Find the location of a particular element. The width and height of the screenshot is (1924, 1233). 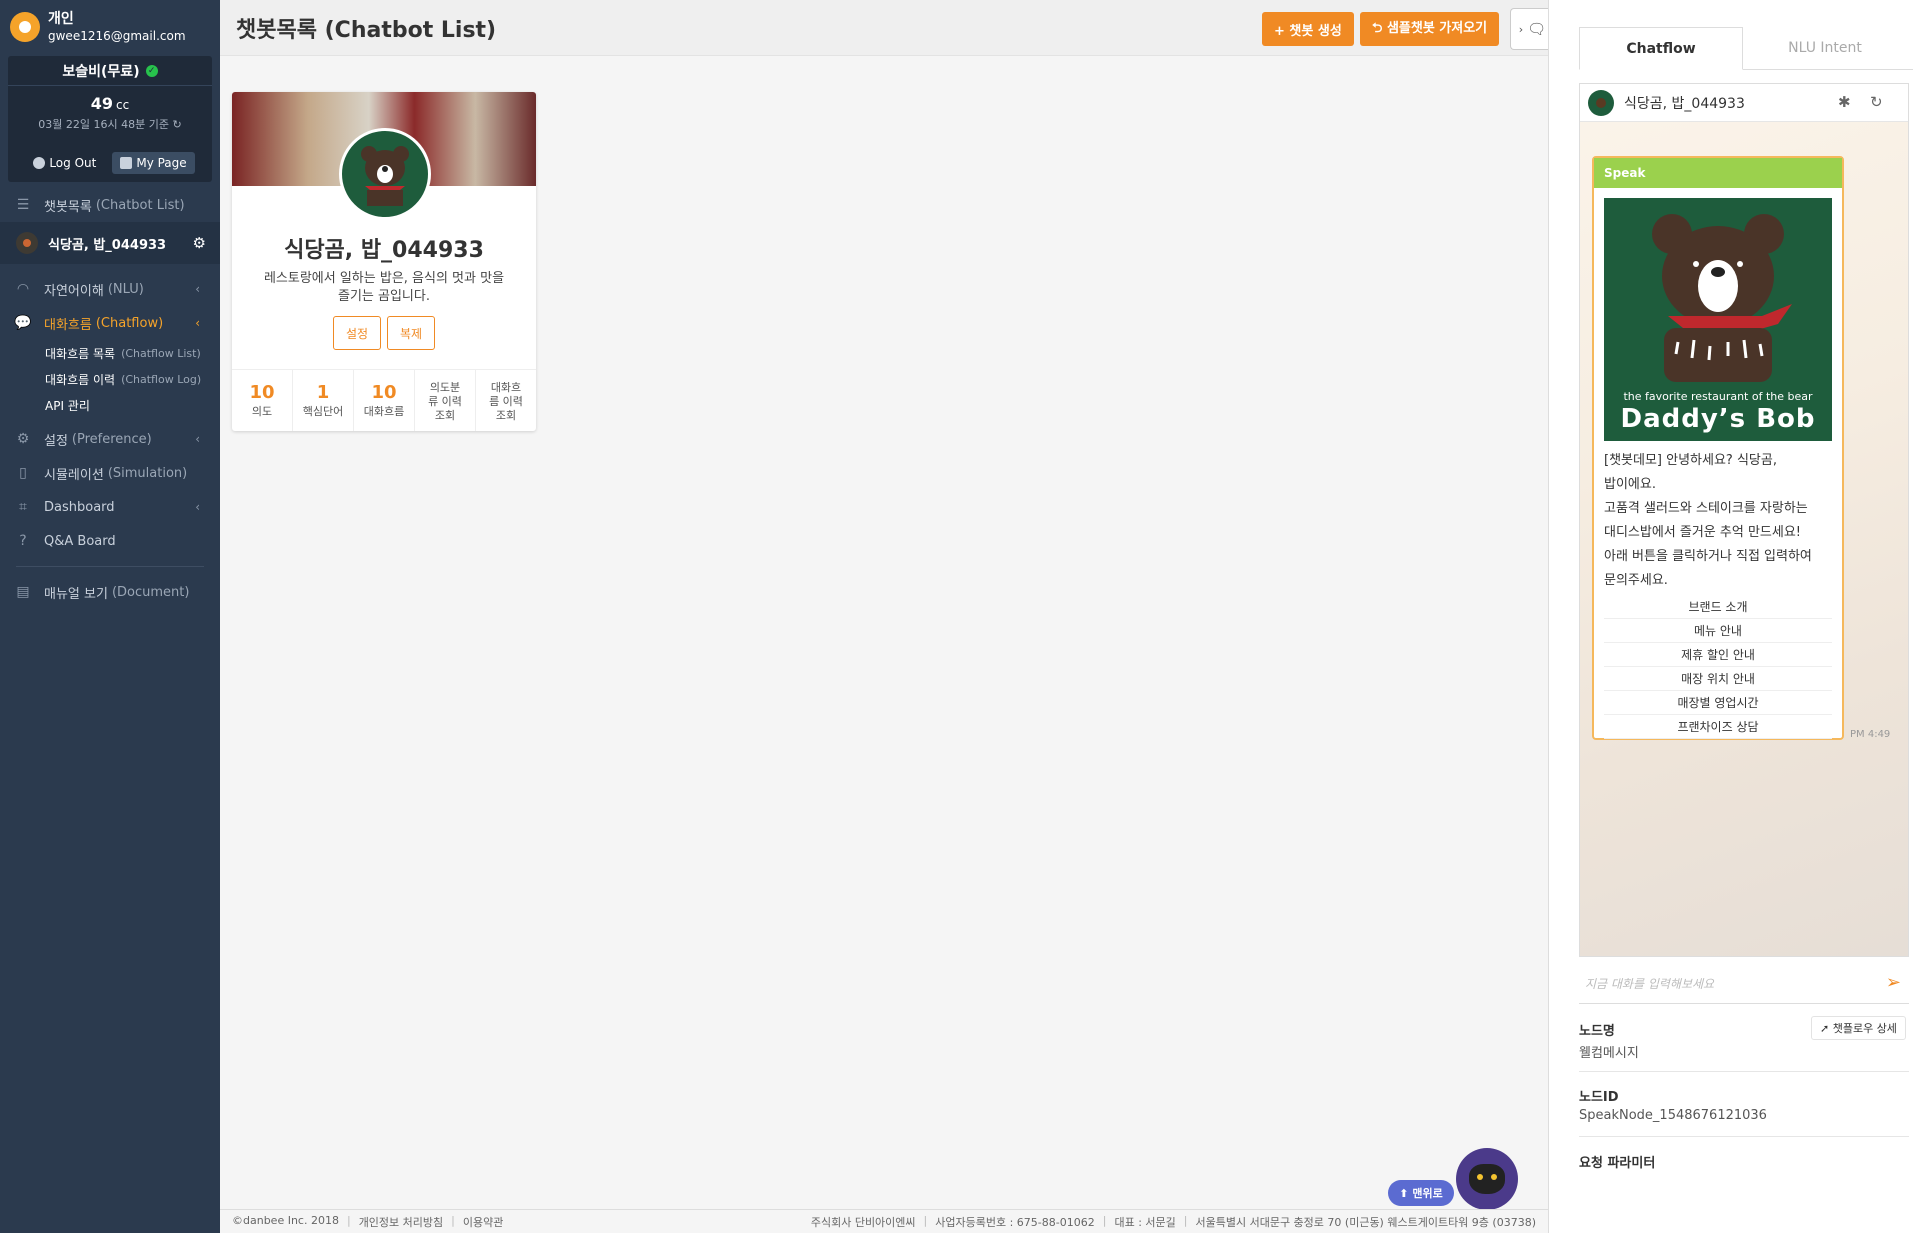

gear-icon: ⚙ is located at coordinates (199, 243).